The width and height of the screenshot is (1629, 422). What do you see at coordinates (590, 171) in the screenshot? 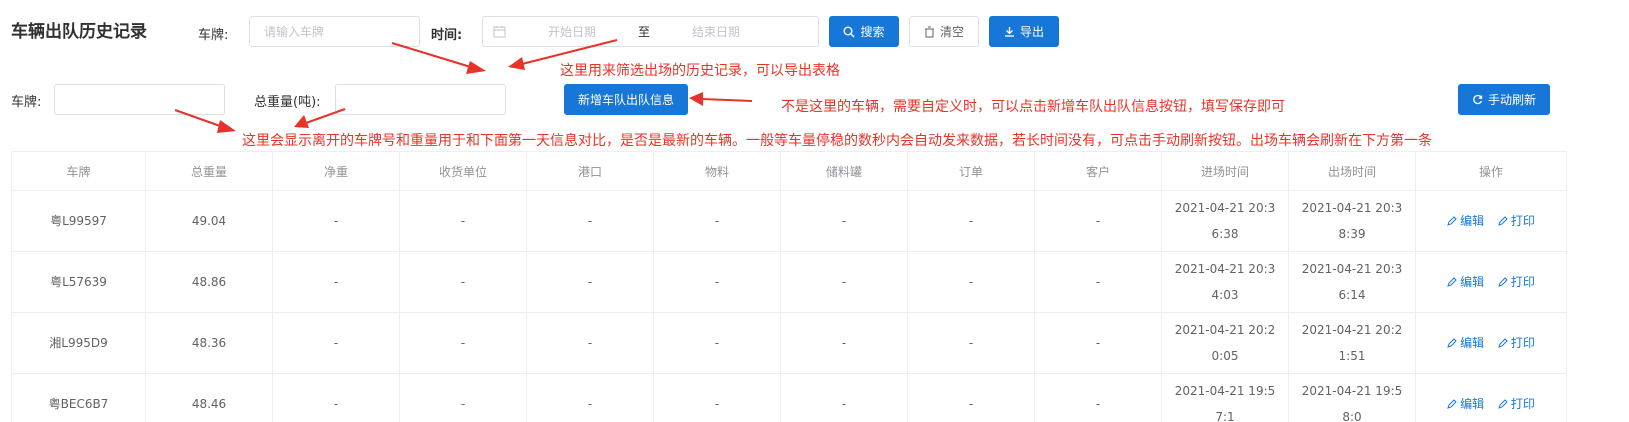
I see `col-port: 港口` at bounding box center [590, 171].